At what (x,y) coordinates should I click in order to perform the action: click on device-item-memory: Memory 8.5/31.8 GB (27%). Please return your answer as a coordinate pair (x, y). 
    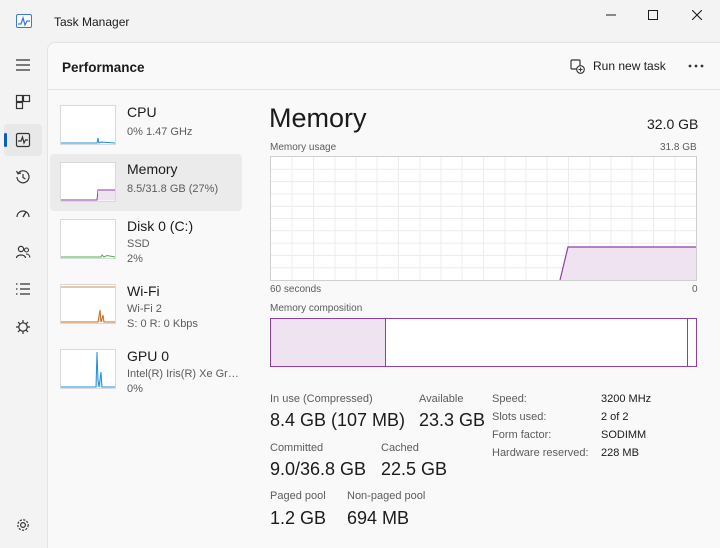
    Looking at the image, I should click on (146, 182).